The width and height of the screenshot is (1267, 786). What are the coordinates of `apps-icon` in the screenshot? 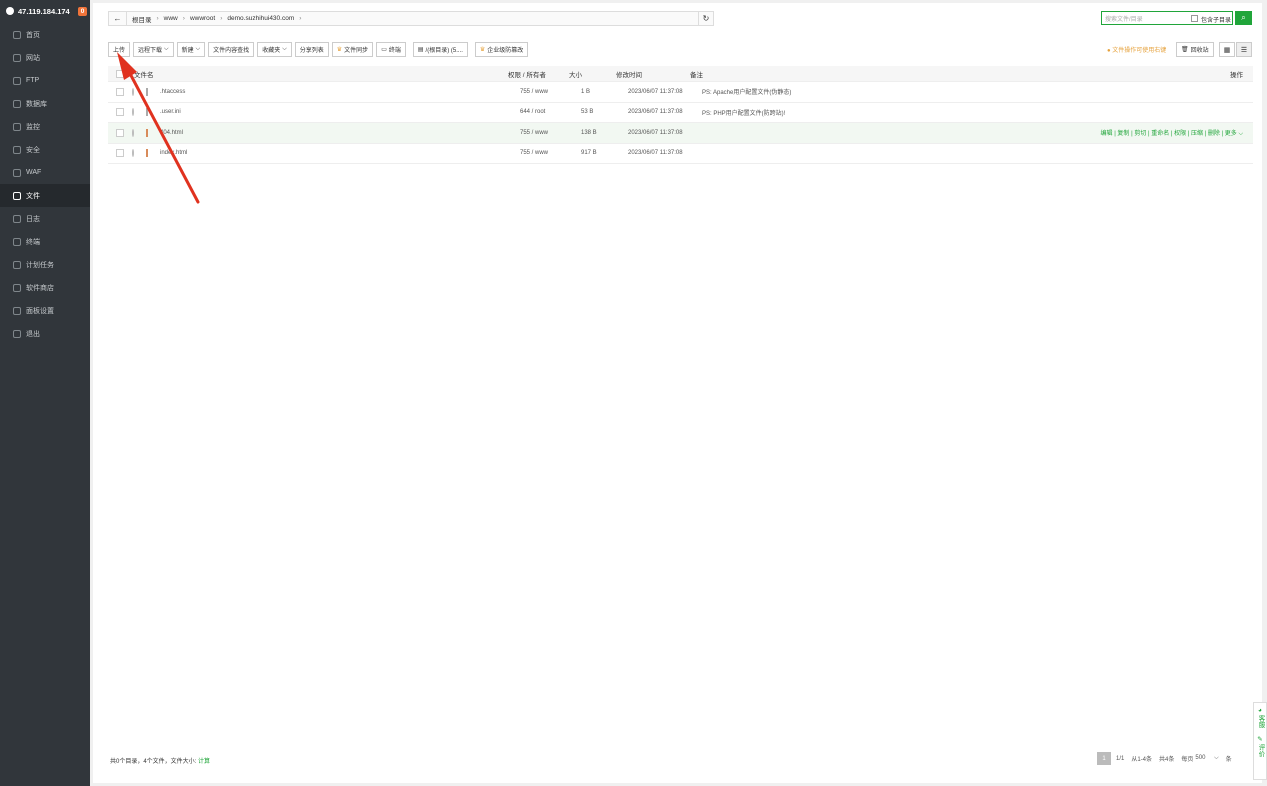 It's located at (17, 287).